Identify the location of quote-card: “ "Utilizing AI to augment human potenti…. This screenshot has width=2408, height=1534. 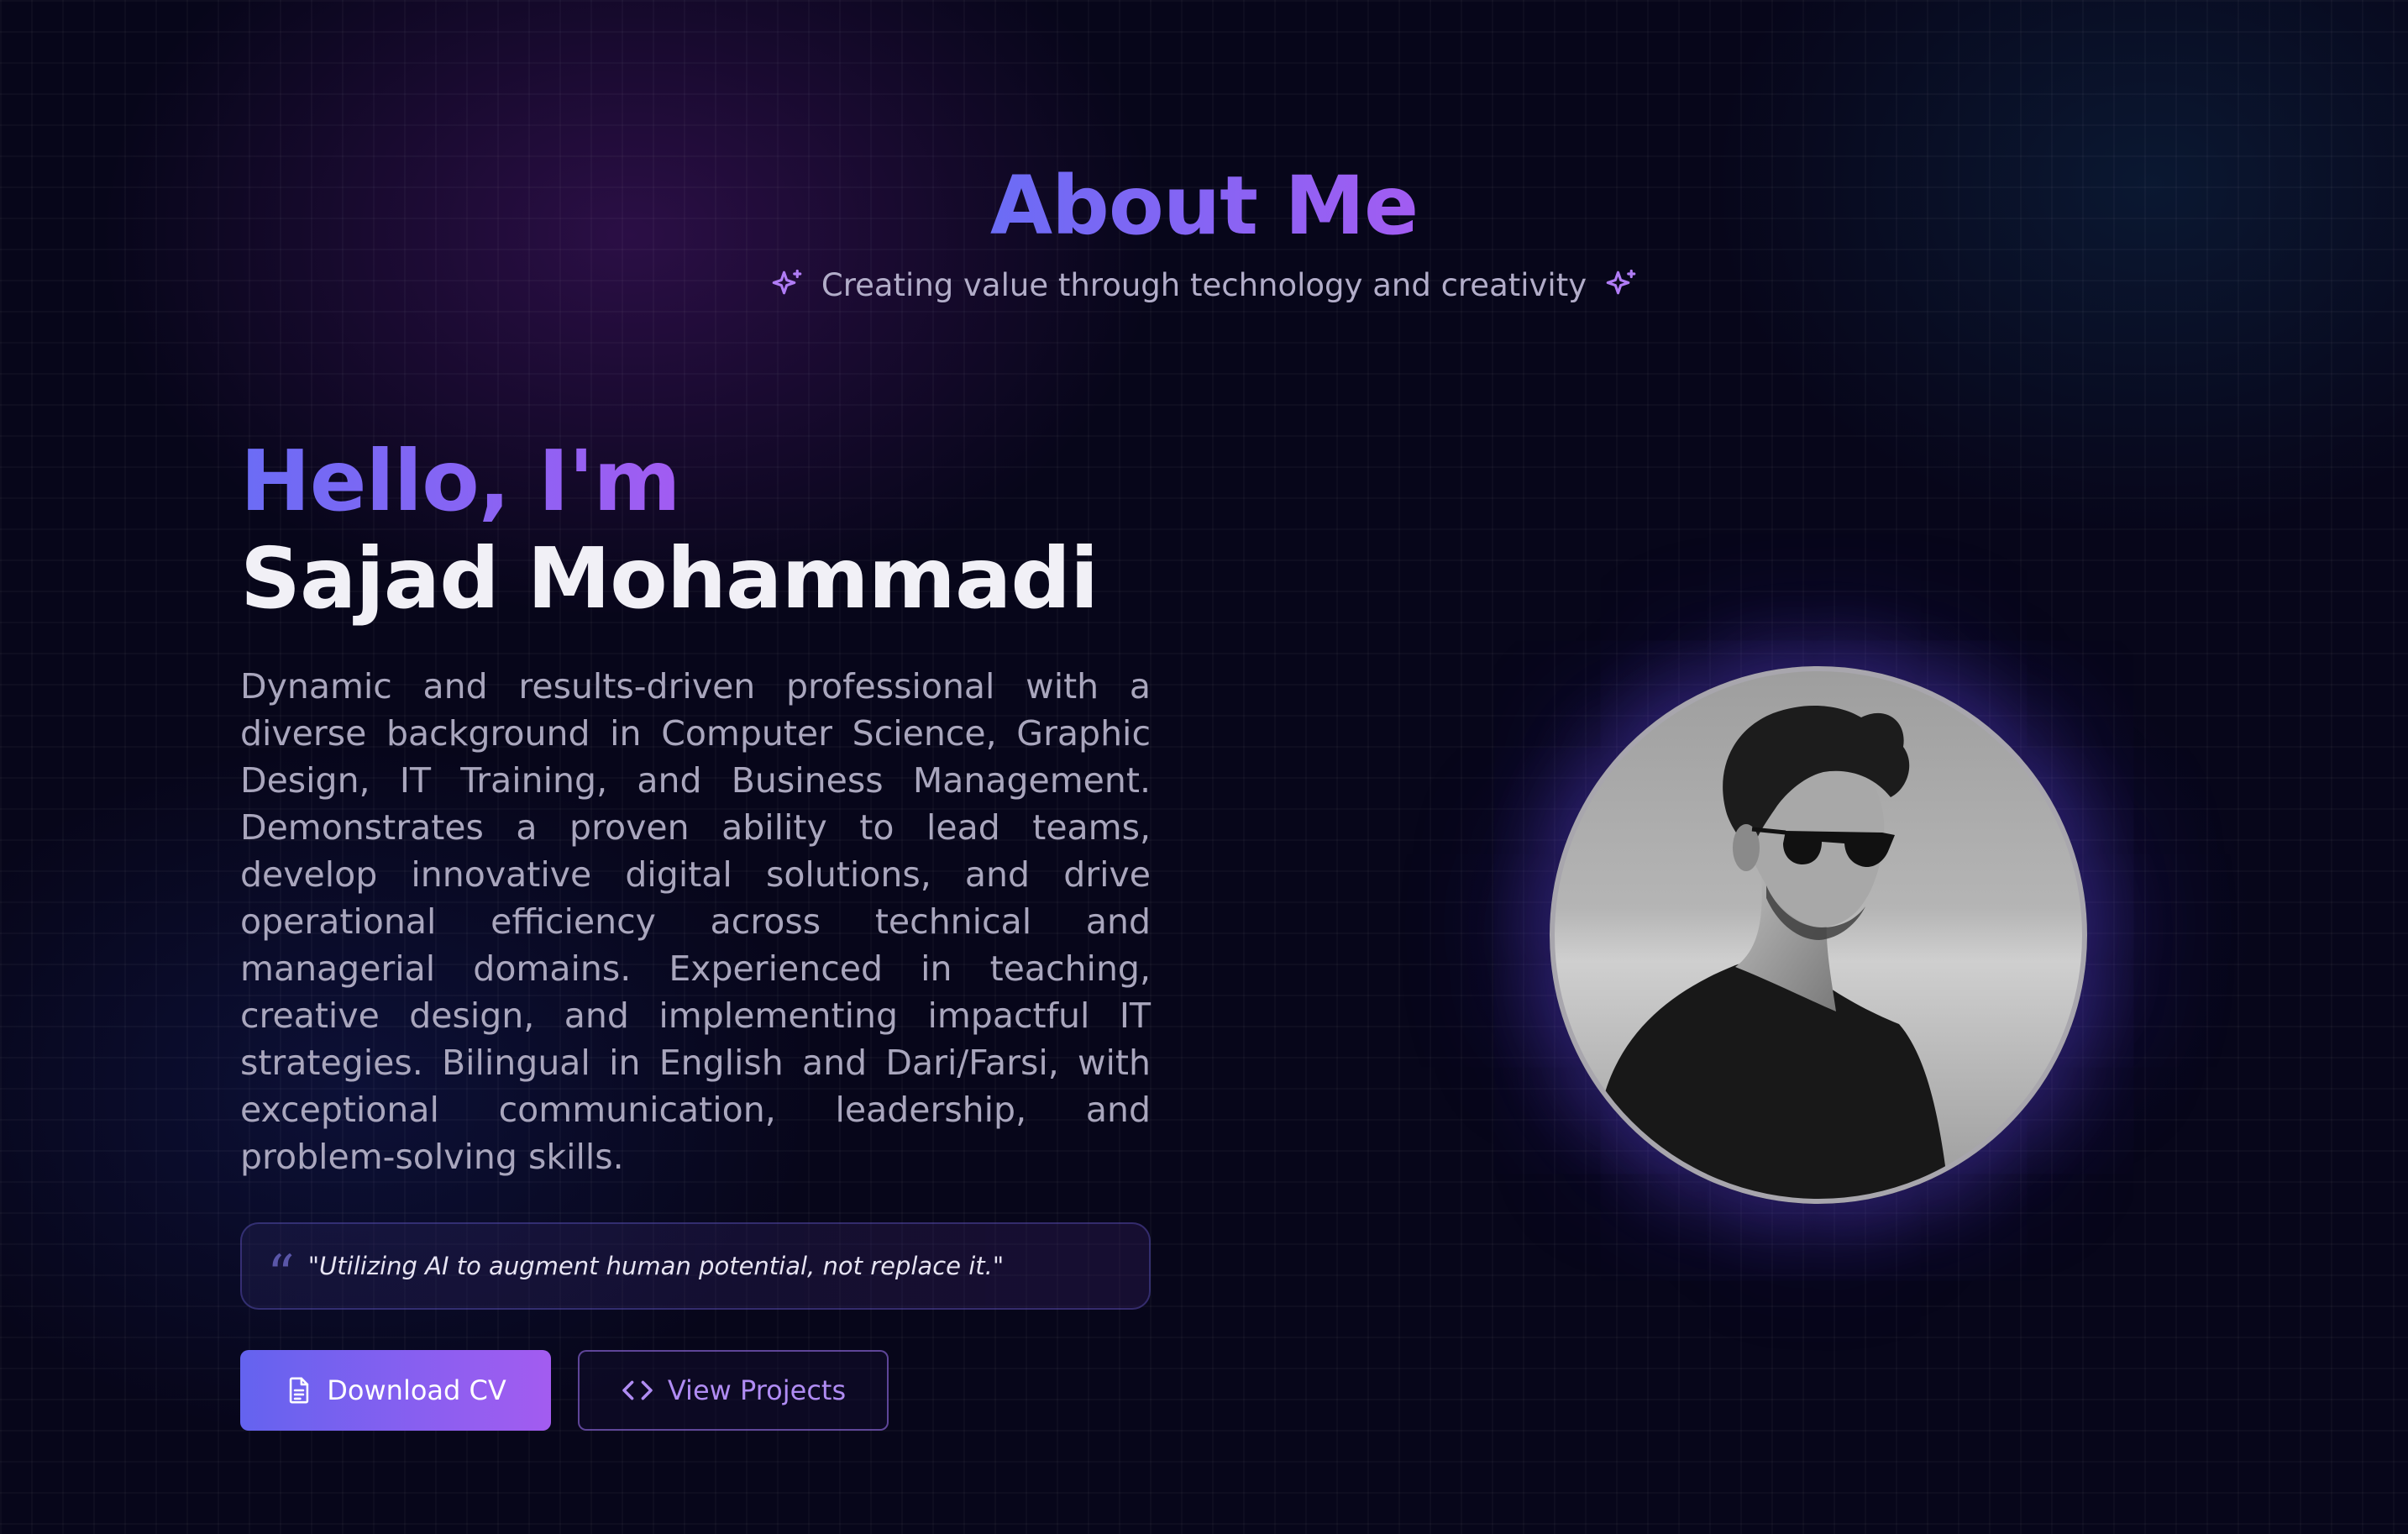
(695, 1266).